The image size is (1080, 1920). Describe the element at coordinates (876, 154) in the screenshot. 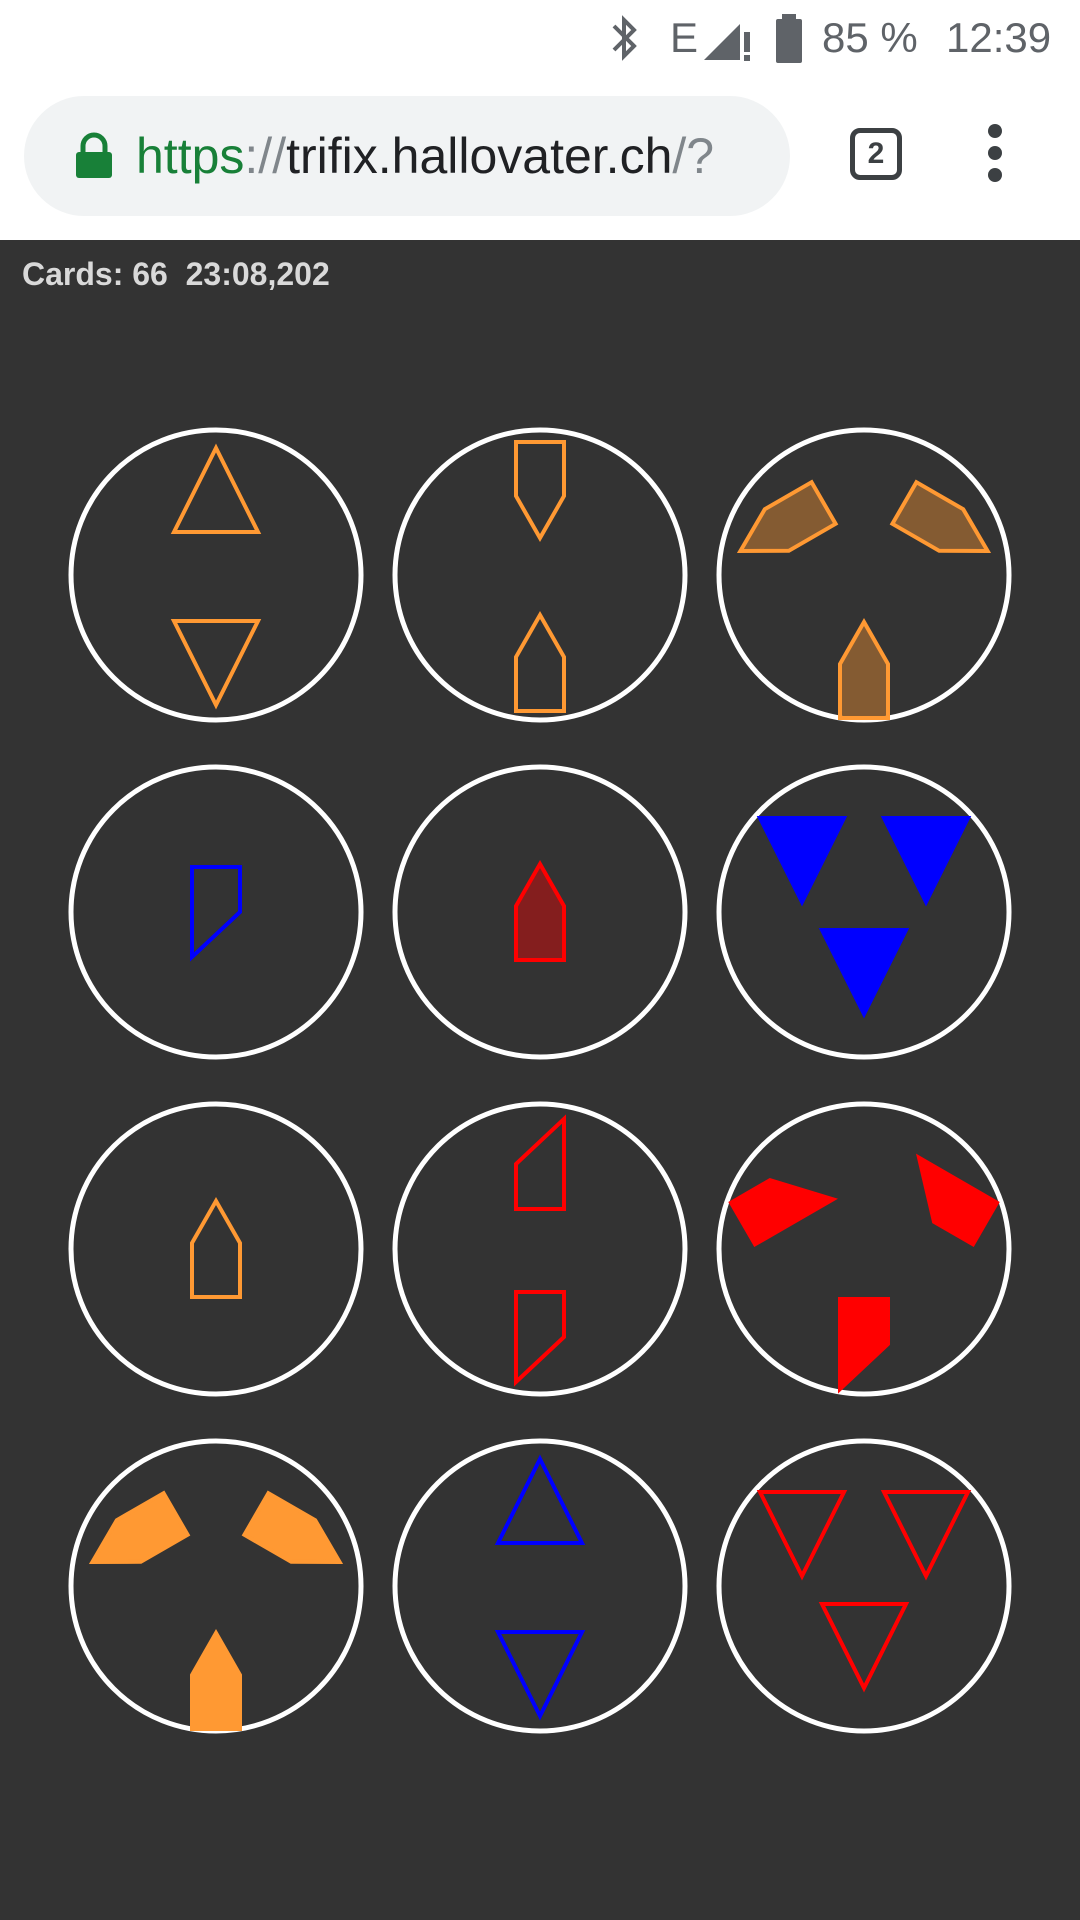

I see `tab-switcher-button: 2` at that location.